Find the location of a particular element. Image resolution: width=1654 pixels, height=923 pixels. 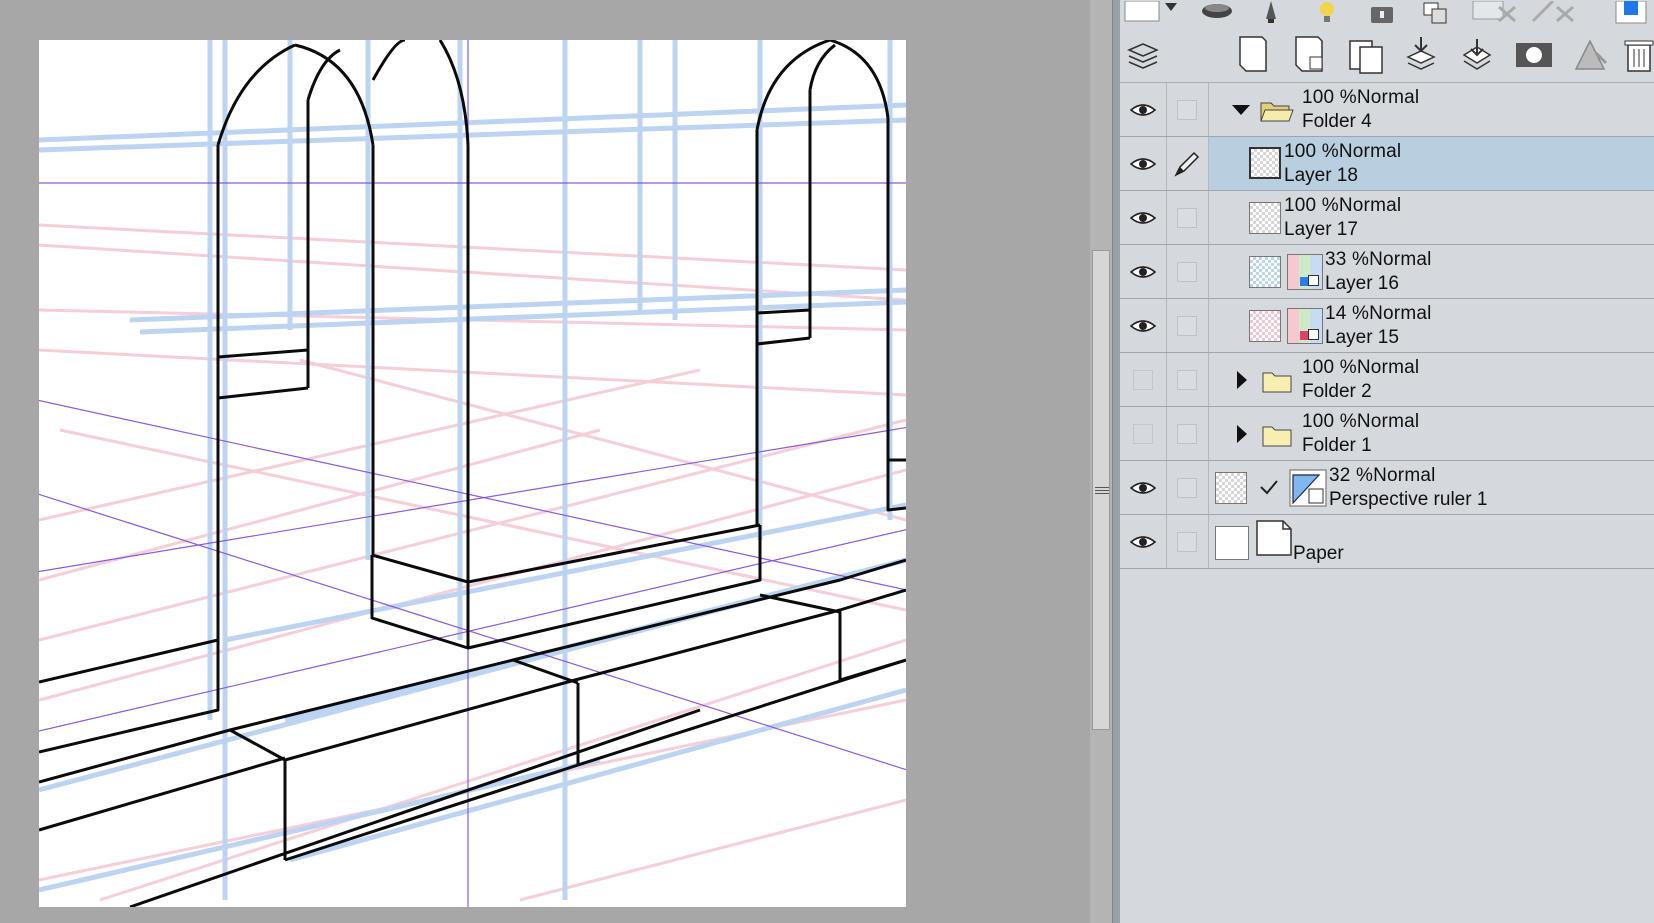

color-icon is located at coordinates (1632, 14).